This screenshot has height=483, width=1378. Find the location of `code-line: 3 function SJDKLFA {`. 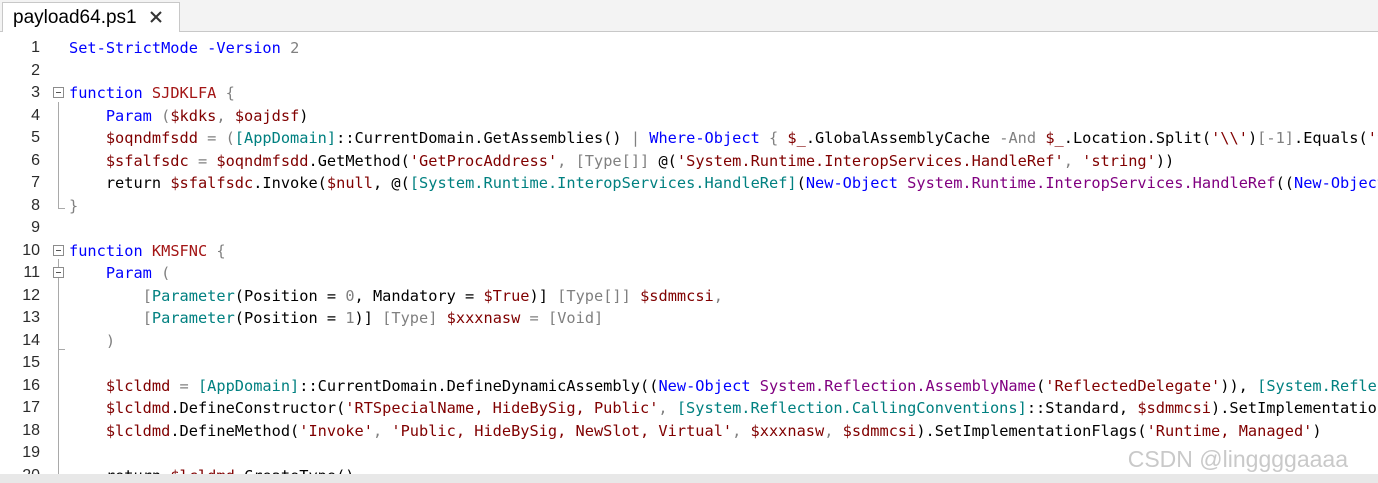

code-line: 3 function SJDKLFA { is located at coordinates (689, 93).